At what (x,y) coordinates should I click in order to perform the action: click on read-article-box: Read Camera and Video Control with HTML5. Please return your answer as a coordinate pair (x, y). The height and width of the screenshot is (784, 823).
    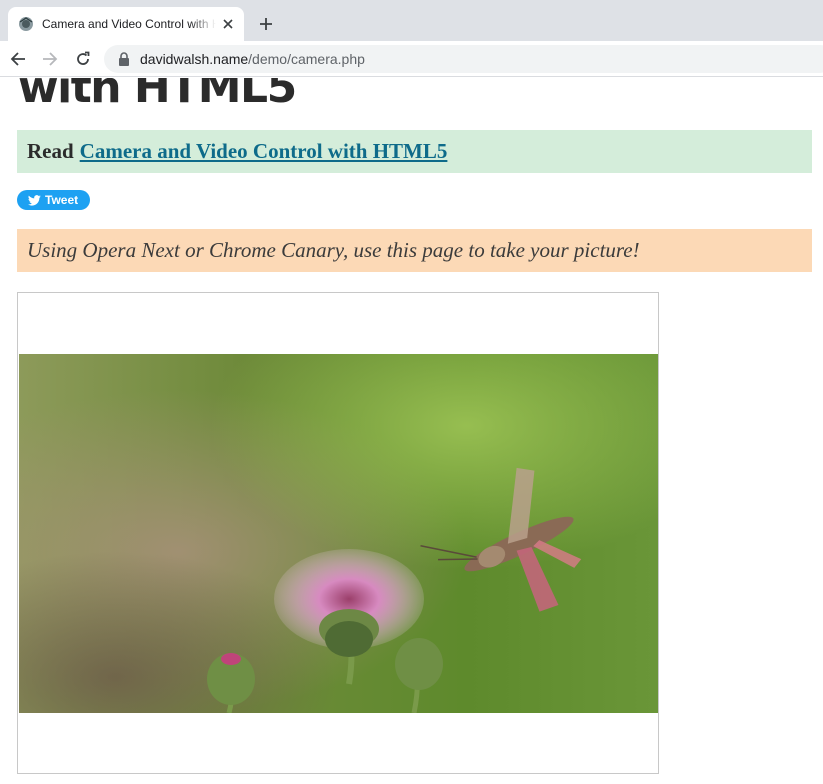
    Looking at the image, I should click on (414, 151).